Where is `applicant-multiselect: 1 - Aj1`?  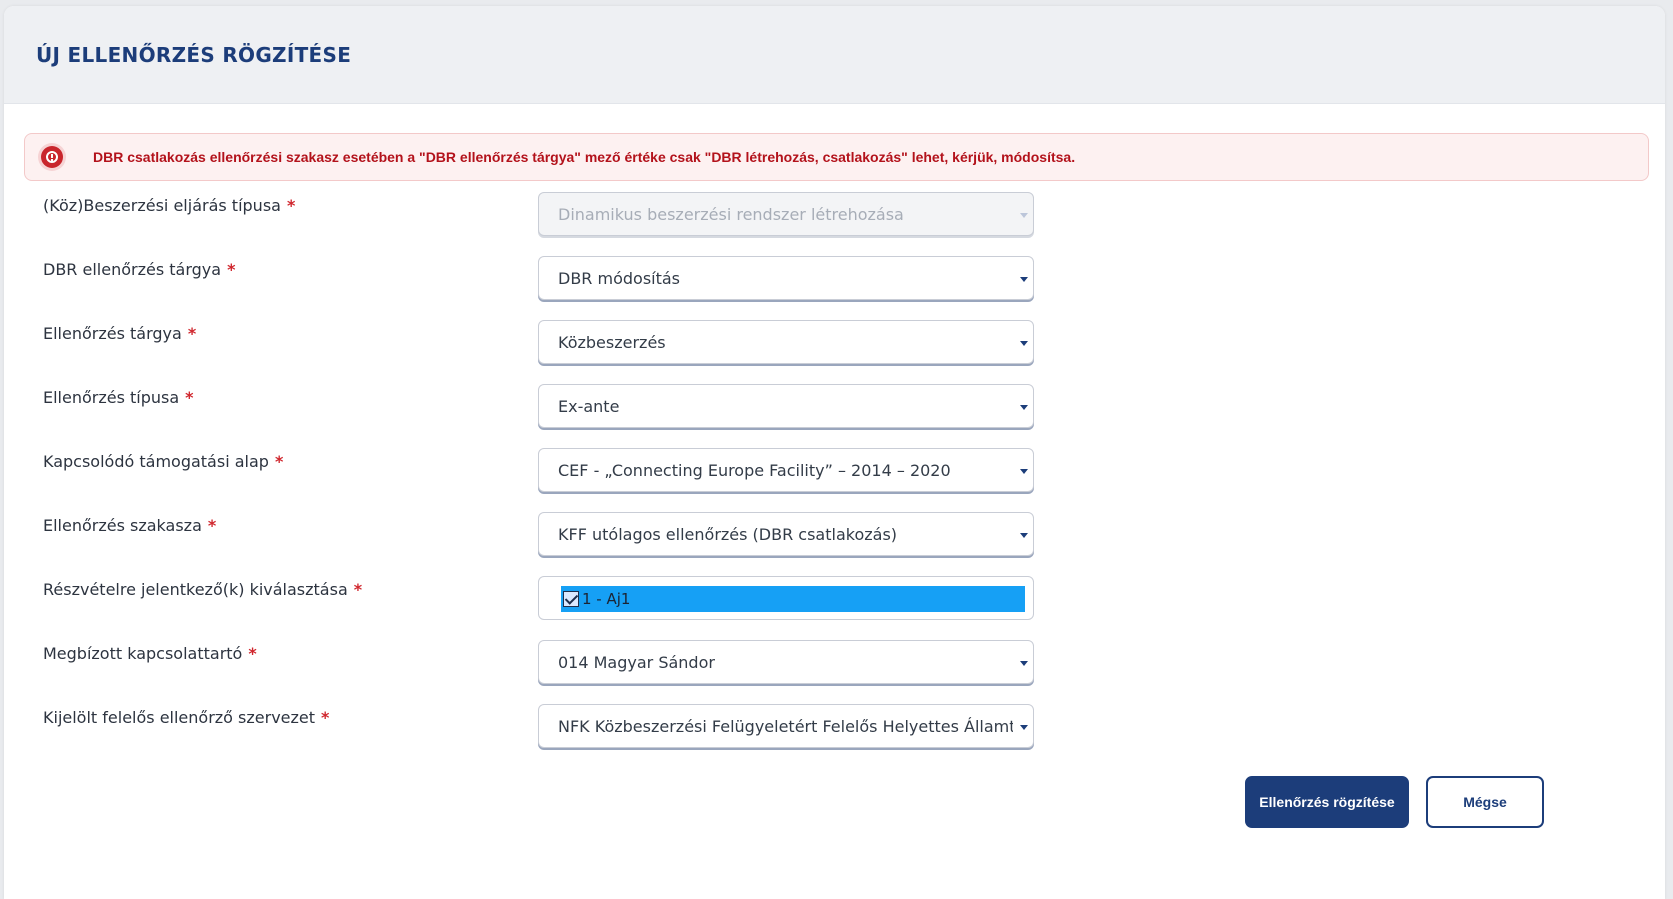
applicant-multiselect: 1 - Aj1 is located at coordinates (786, 598).